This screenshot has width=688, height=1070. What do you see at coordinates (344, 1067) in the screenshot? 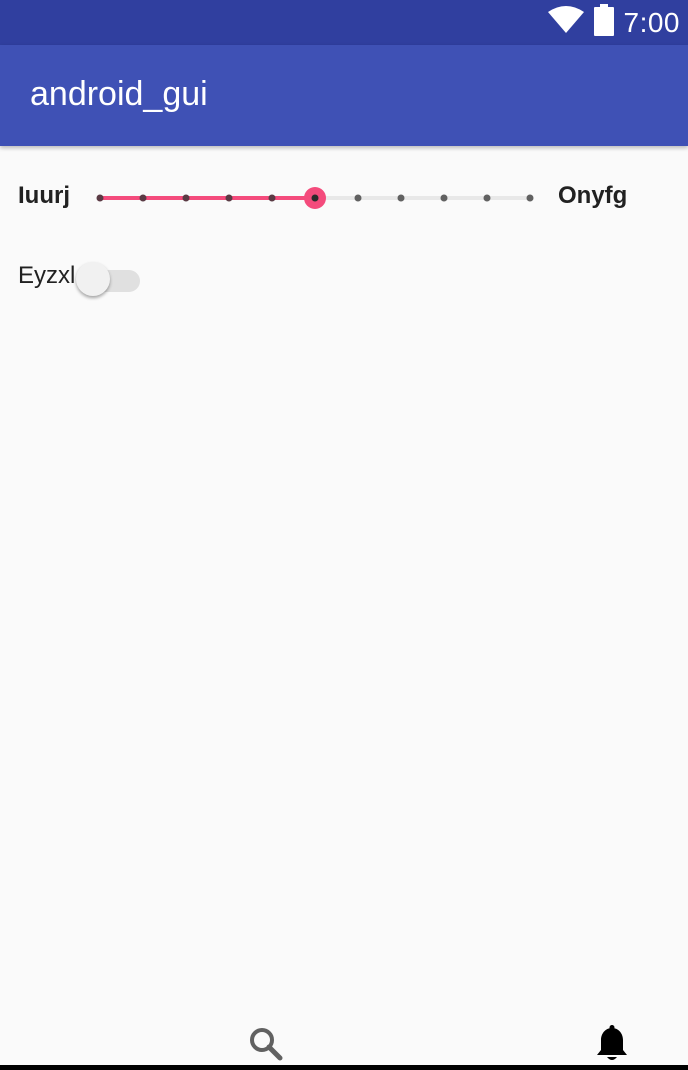
I see `navigation-bar-edge` at bounding box center [344, 1067].